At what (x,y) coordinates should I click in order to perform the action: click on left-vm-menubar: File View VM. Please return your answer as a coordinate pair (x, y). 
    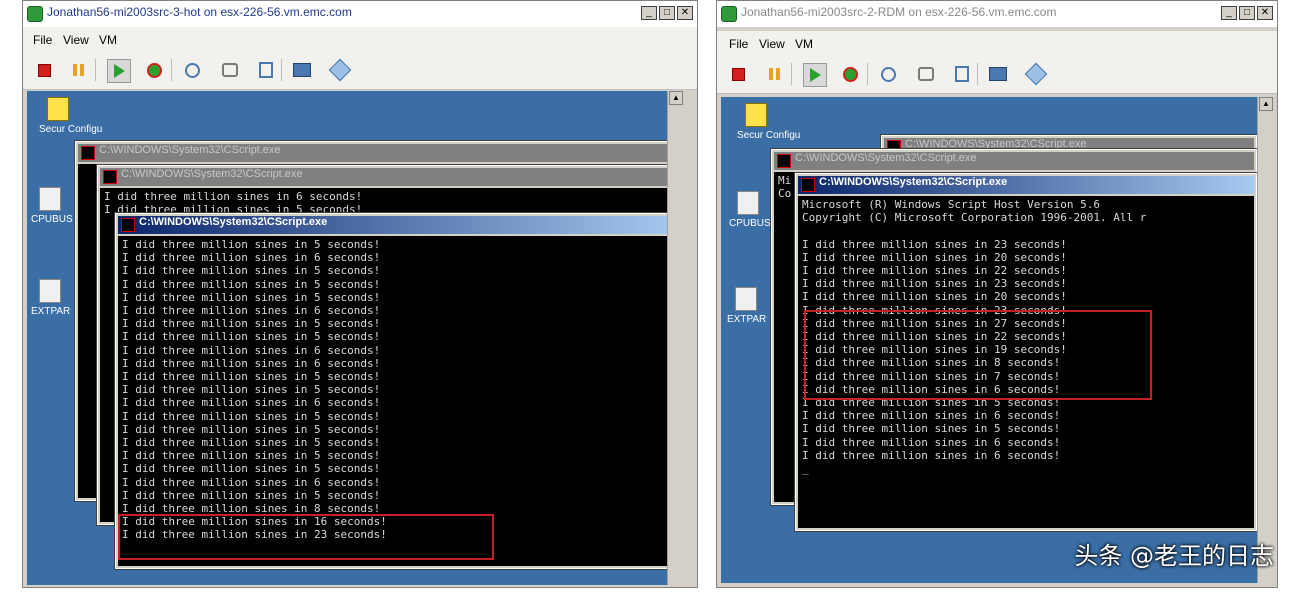
    Looking at the image, I should click on (360, 39).